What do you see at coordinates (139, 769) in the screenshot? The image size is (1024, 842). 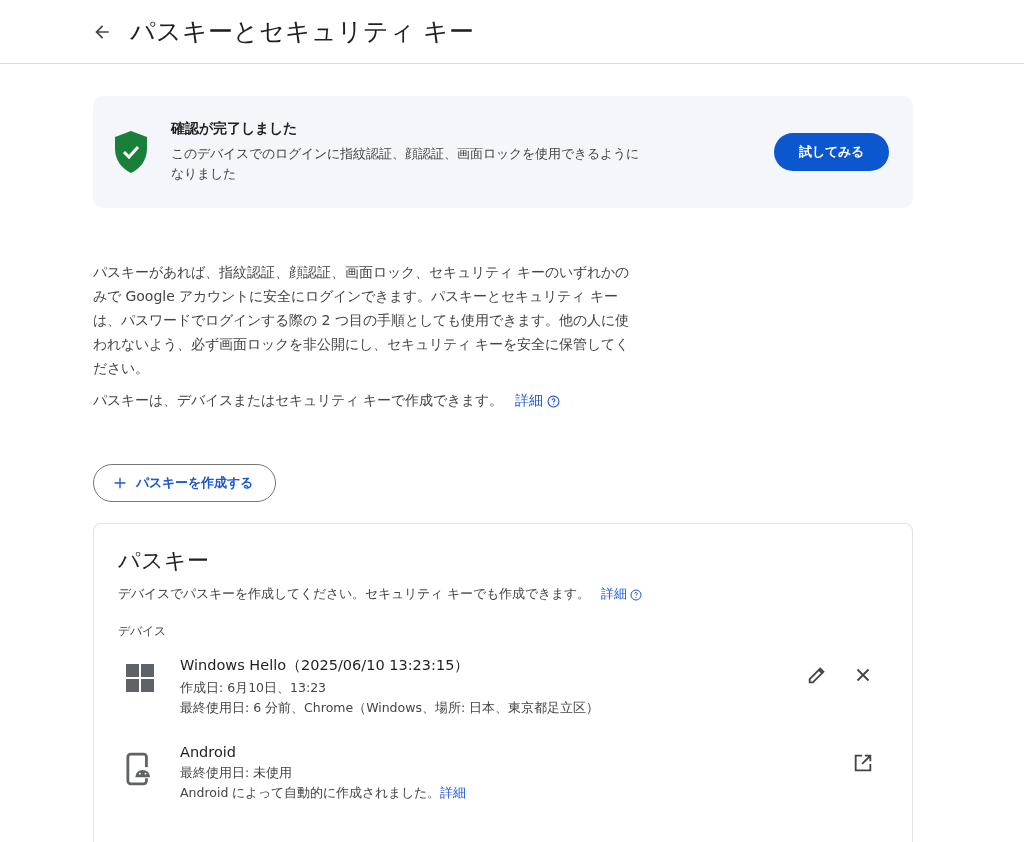 I see `phone-android-icon` at bounding box center [139, 769].